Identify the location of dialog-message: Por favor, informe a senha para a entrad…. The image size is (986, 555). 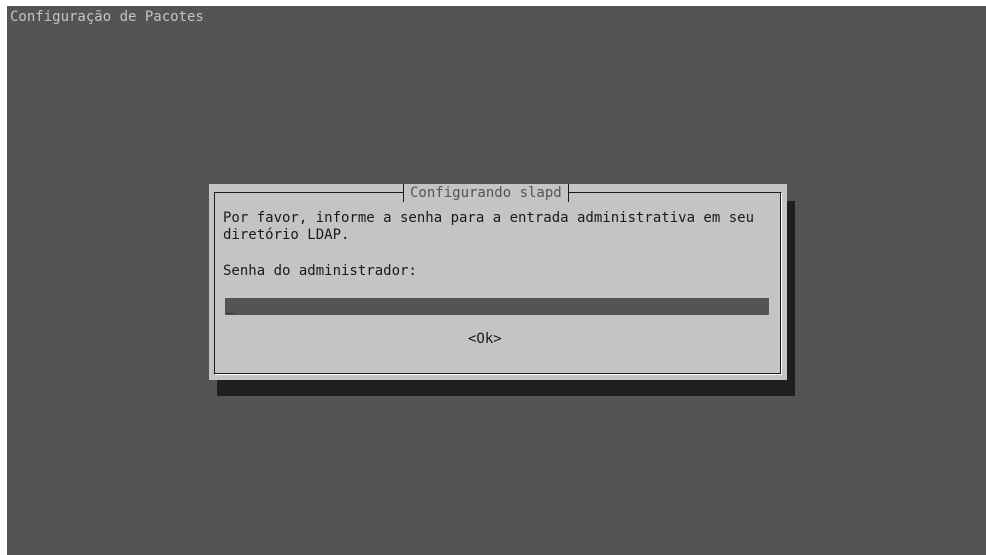
(489, 226).